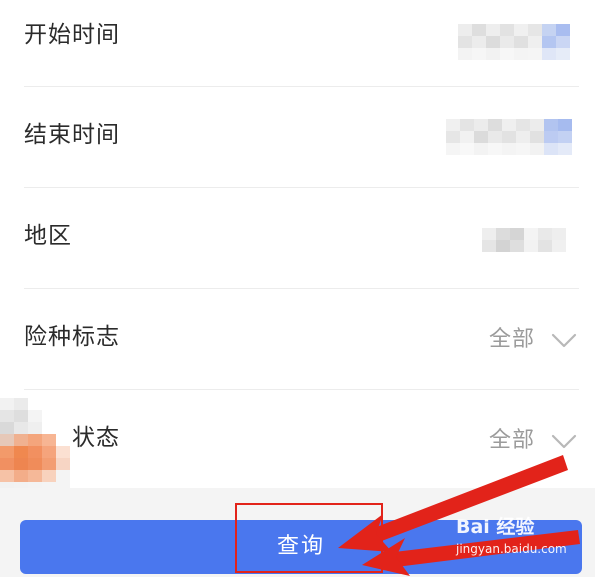 This screenshot has width=595, height=577. What do you see at coordinates (72, 135) in the screenshot?
I see `end-time-label: 结束时间` at bounding box center [72, 135].